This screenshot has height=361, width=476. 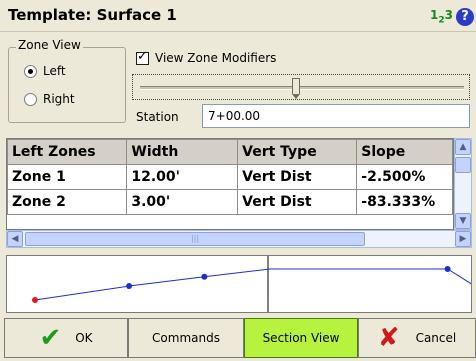 What do you see at coordinates (66, 338) in the screenshot?
I see `ok-button: ✔ OK` at bounding box center [66, 338].